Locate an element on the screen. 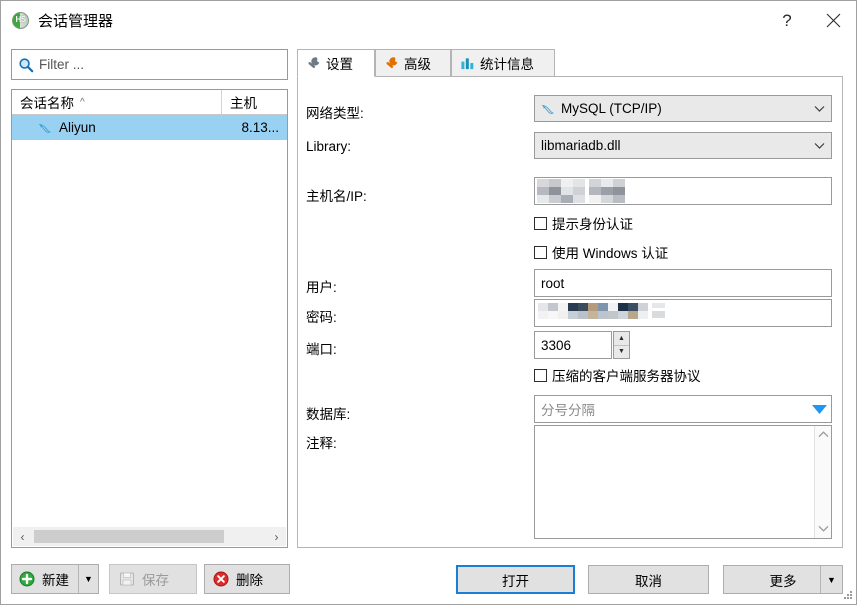 Image resolution: width=857 pixels, height=605 pixels. scrollbar-thumb is located at coordinates (129, 536).